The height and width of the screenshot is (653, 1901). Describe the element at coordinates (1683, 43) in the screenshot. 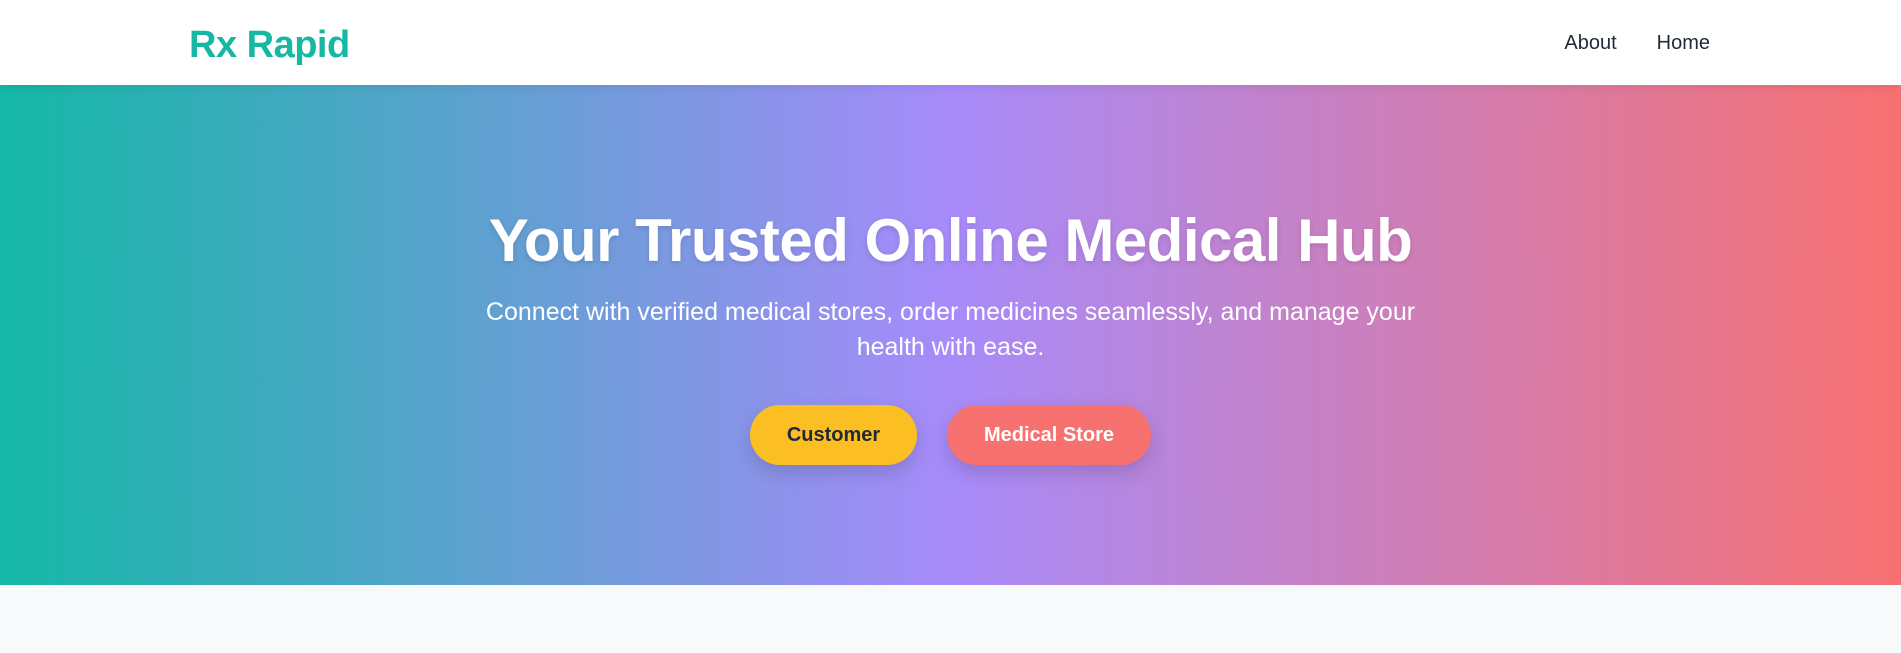

I see `nav-link-home: Home` at that location.